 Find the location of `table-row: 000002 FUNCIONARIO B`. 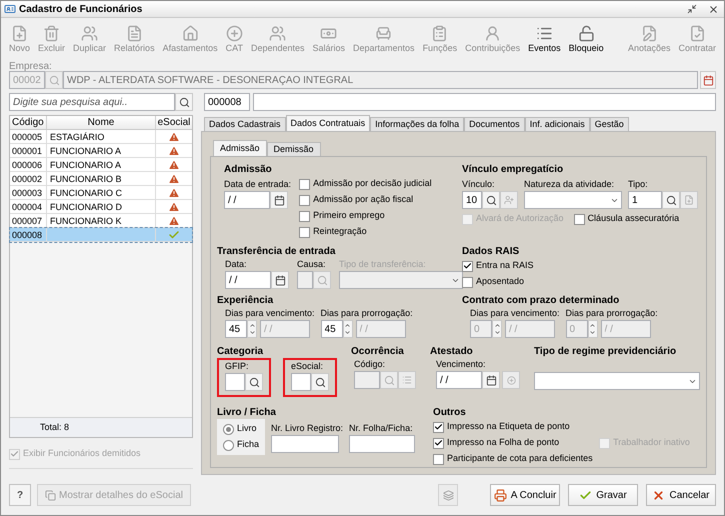

table-row: 000002 FUNCIONARIO B is located at coordinates (101, 179).